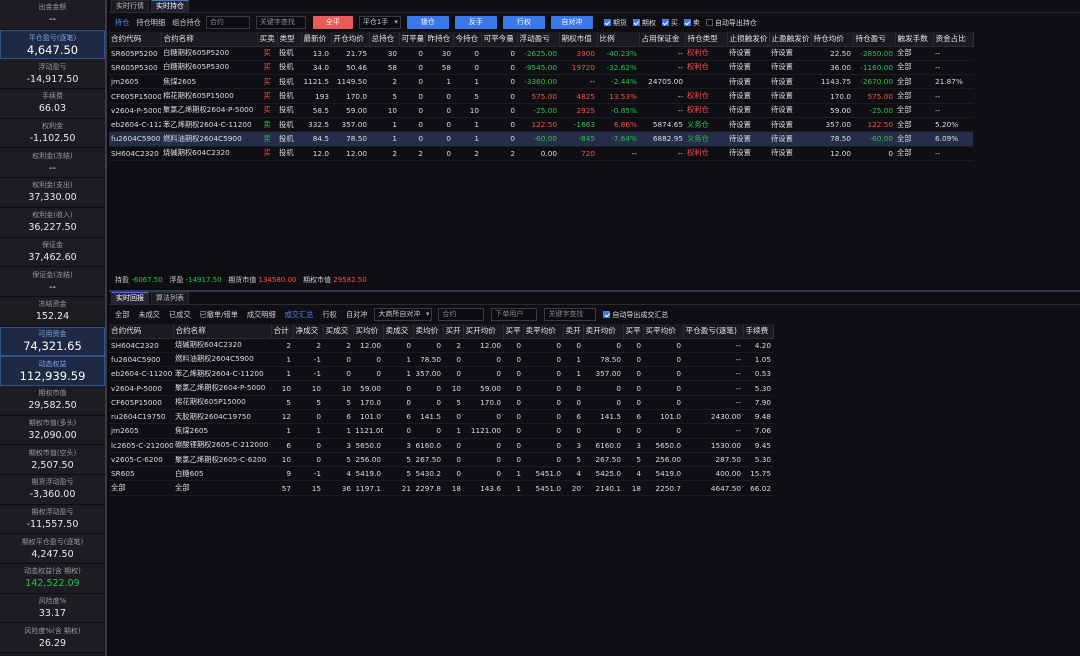 The height and width of the screenshot is (656, 1080). Describe the element at coordinates (874, 39) in the screenshot. I see `column-header: 持仓盈亏` at that location.